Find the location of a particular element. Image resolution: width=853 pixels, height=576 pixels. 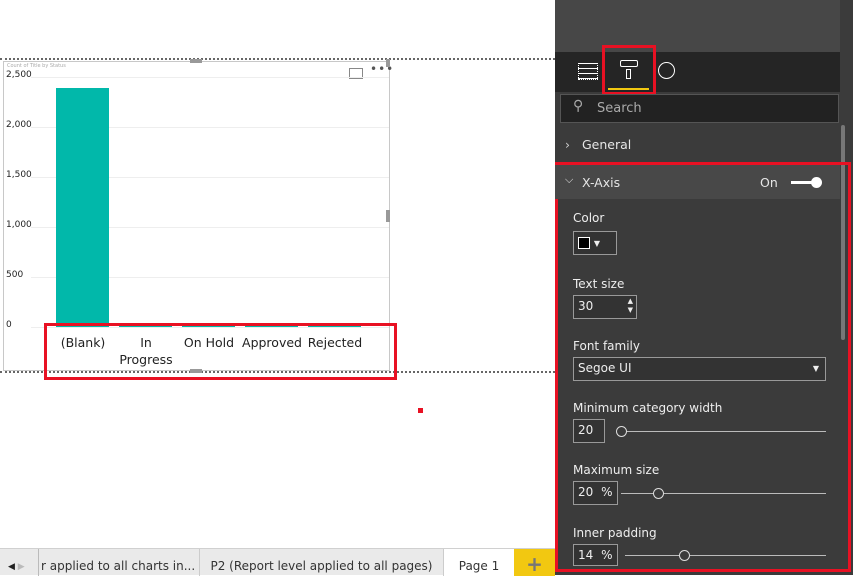

page-tab-active: Page 1 is located at coordinates (479, 562).